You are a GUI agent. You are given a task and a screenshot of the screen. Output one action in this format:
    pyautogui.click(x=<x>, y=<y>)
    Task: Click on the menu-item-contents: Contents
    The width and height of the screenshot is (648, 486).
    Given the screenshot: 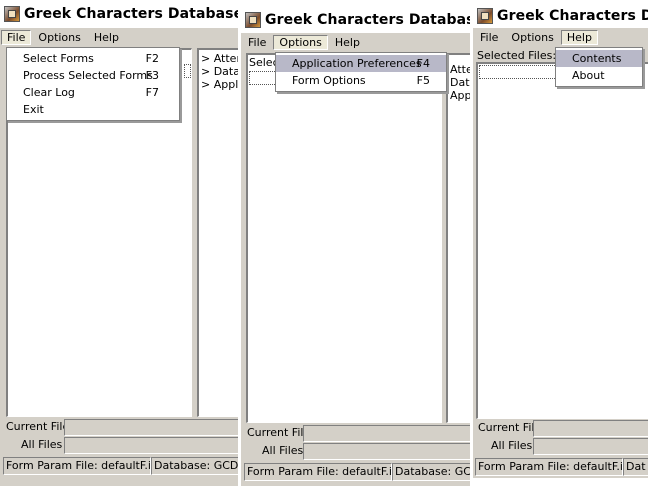 What is the action you would take?
    pyautogui.click(x=599, y=58)
    